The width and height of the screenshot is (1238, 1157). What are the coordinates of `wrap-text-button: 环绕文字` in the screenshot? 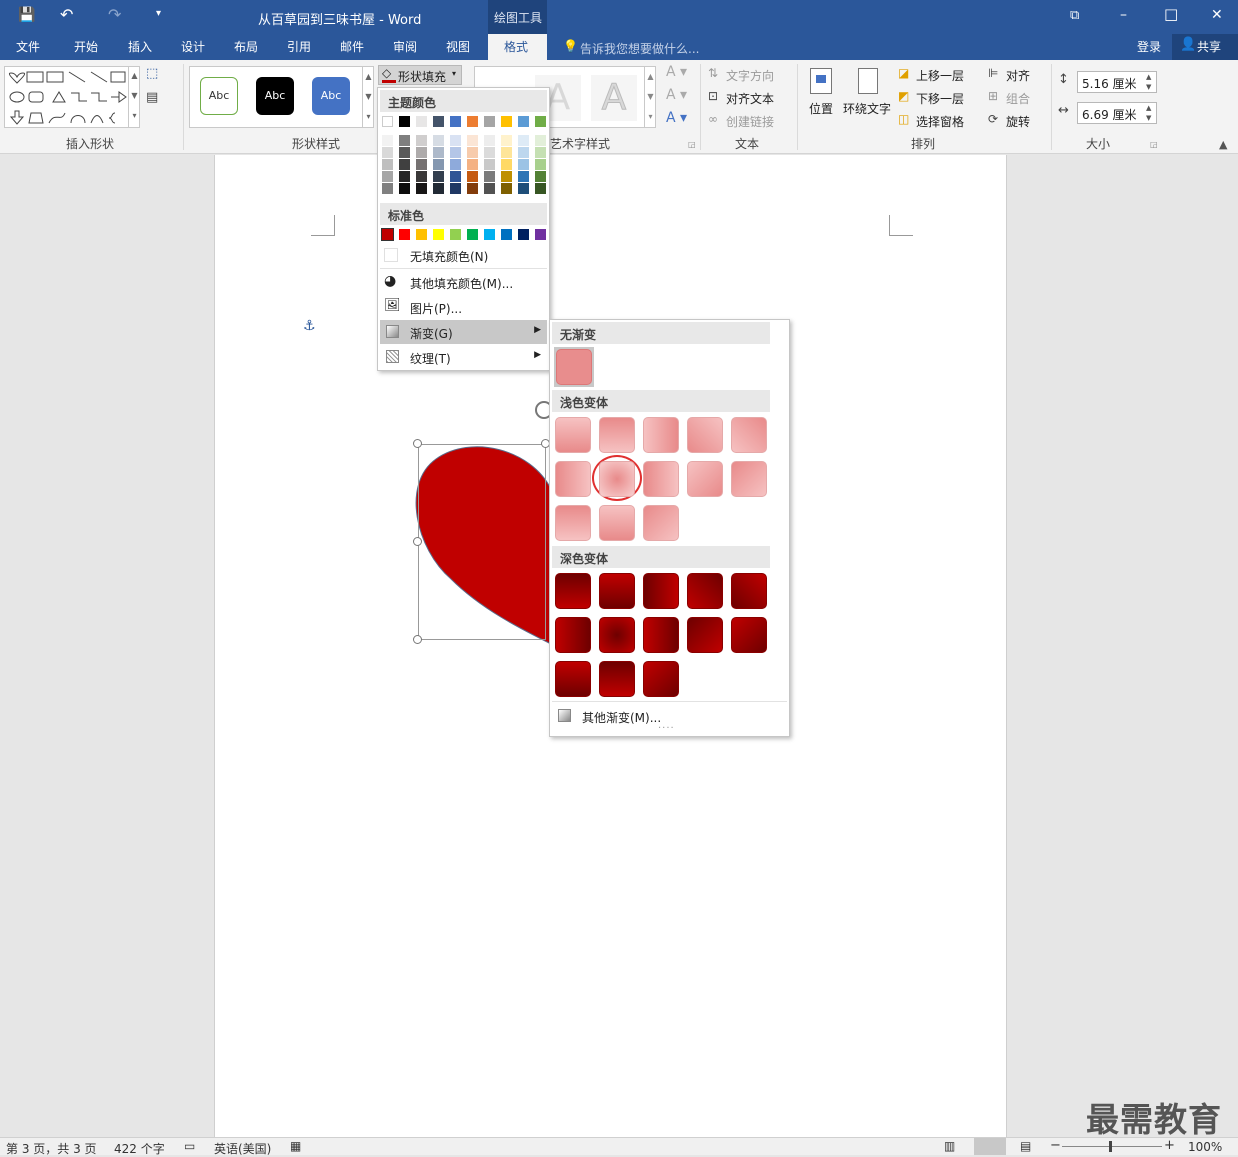 It's located at (867, 108).